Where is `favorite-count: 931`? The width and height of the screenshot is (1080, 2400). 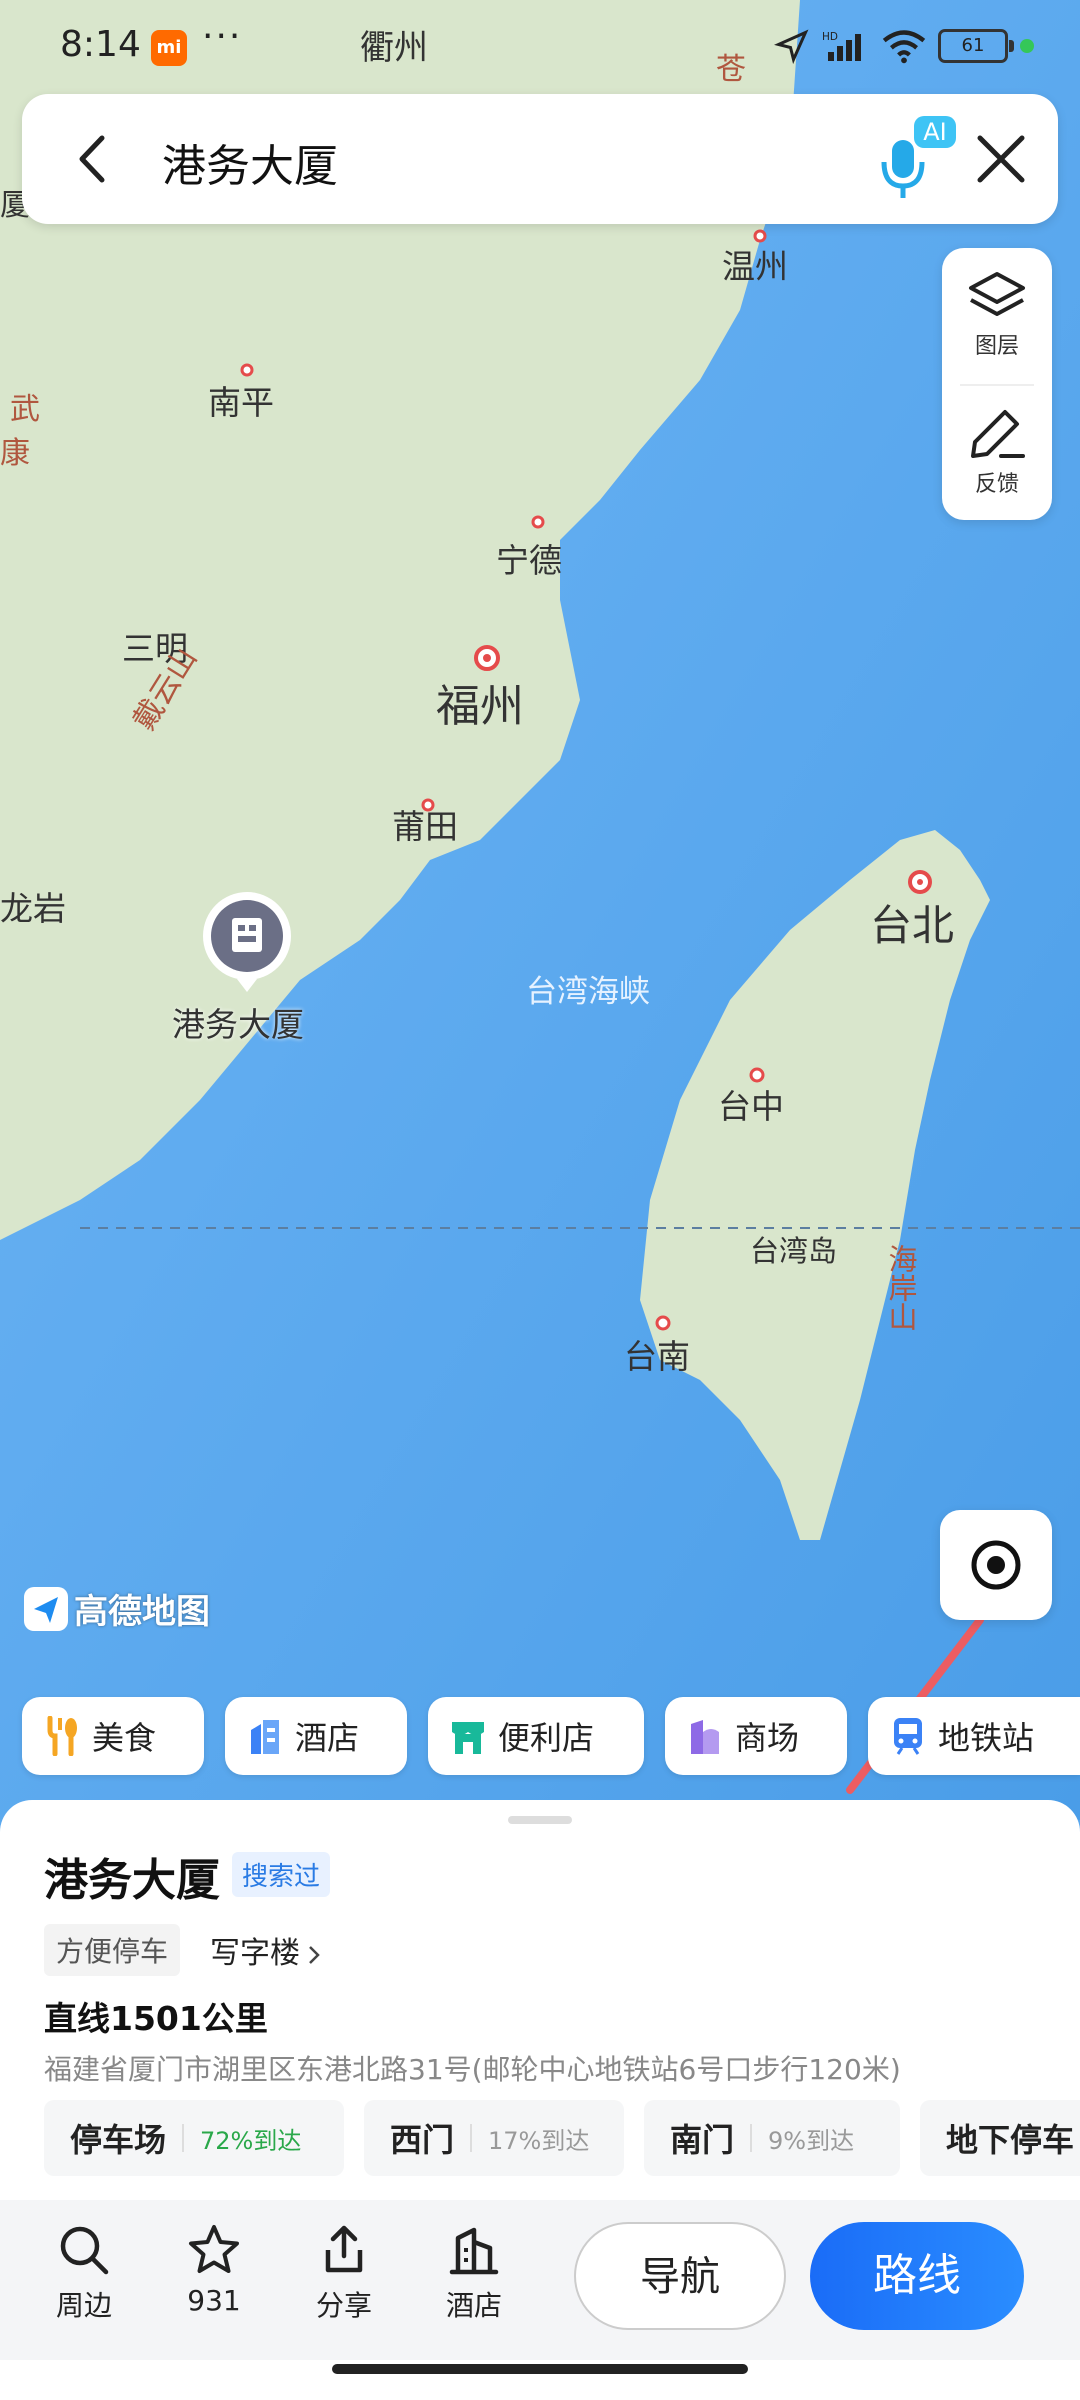 favorite-count: 931 is located at coordinates (214, 2300).